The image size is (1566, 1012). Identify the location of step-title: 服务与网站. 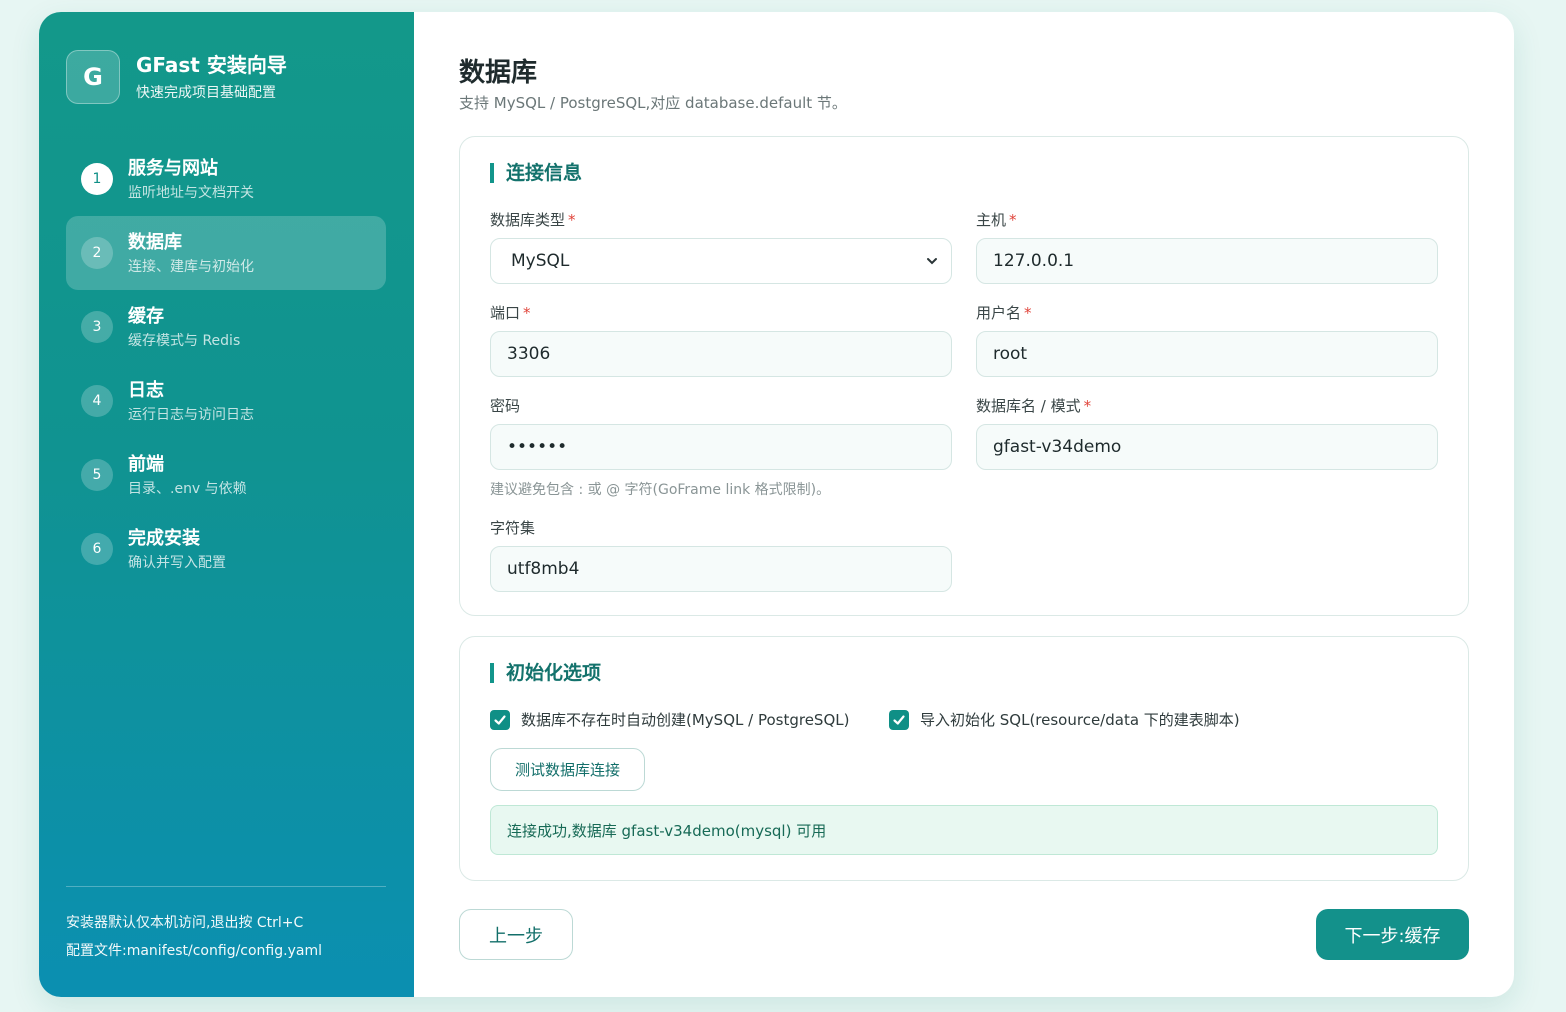
(173, 168).